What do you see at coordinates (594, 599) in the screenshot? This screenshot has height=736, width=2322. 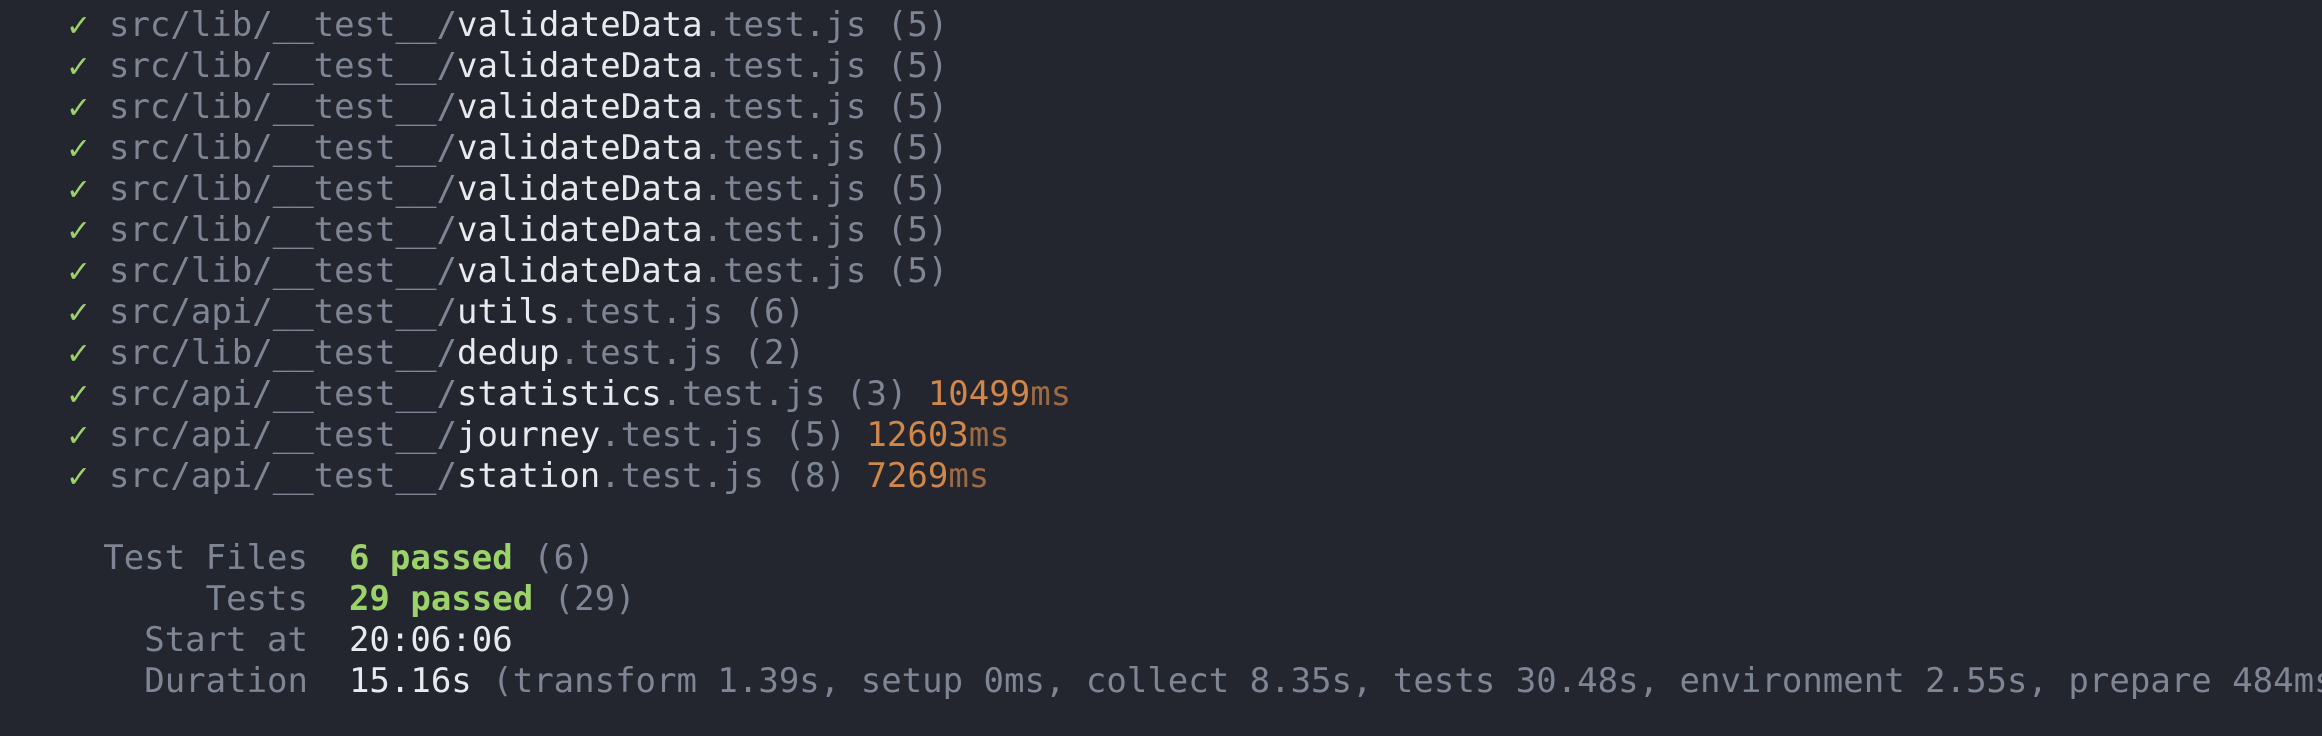 I see `total-count: (29)` at bounding box center [594, 599].